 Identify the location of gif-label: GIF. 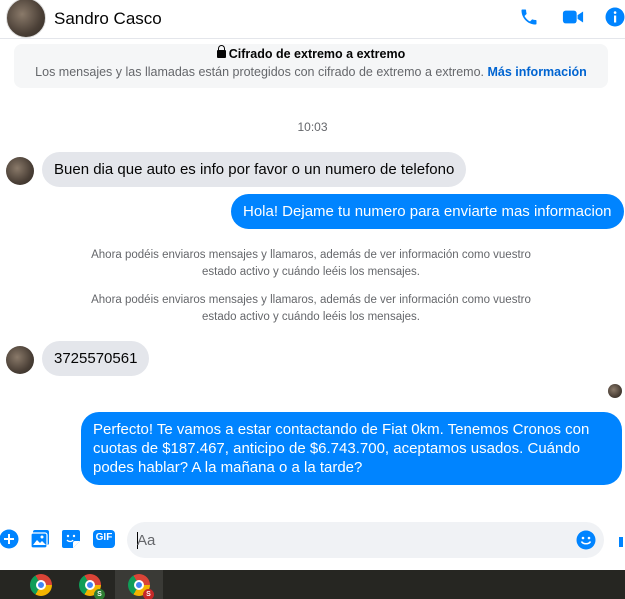
(104, 537).